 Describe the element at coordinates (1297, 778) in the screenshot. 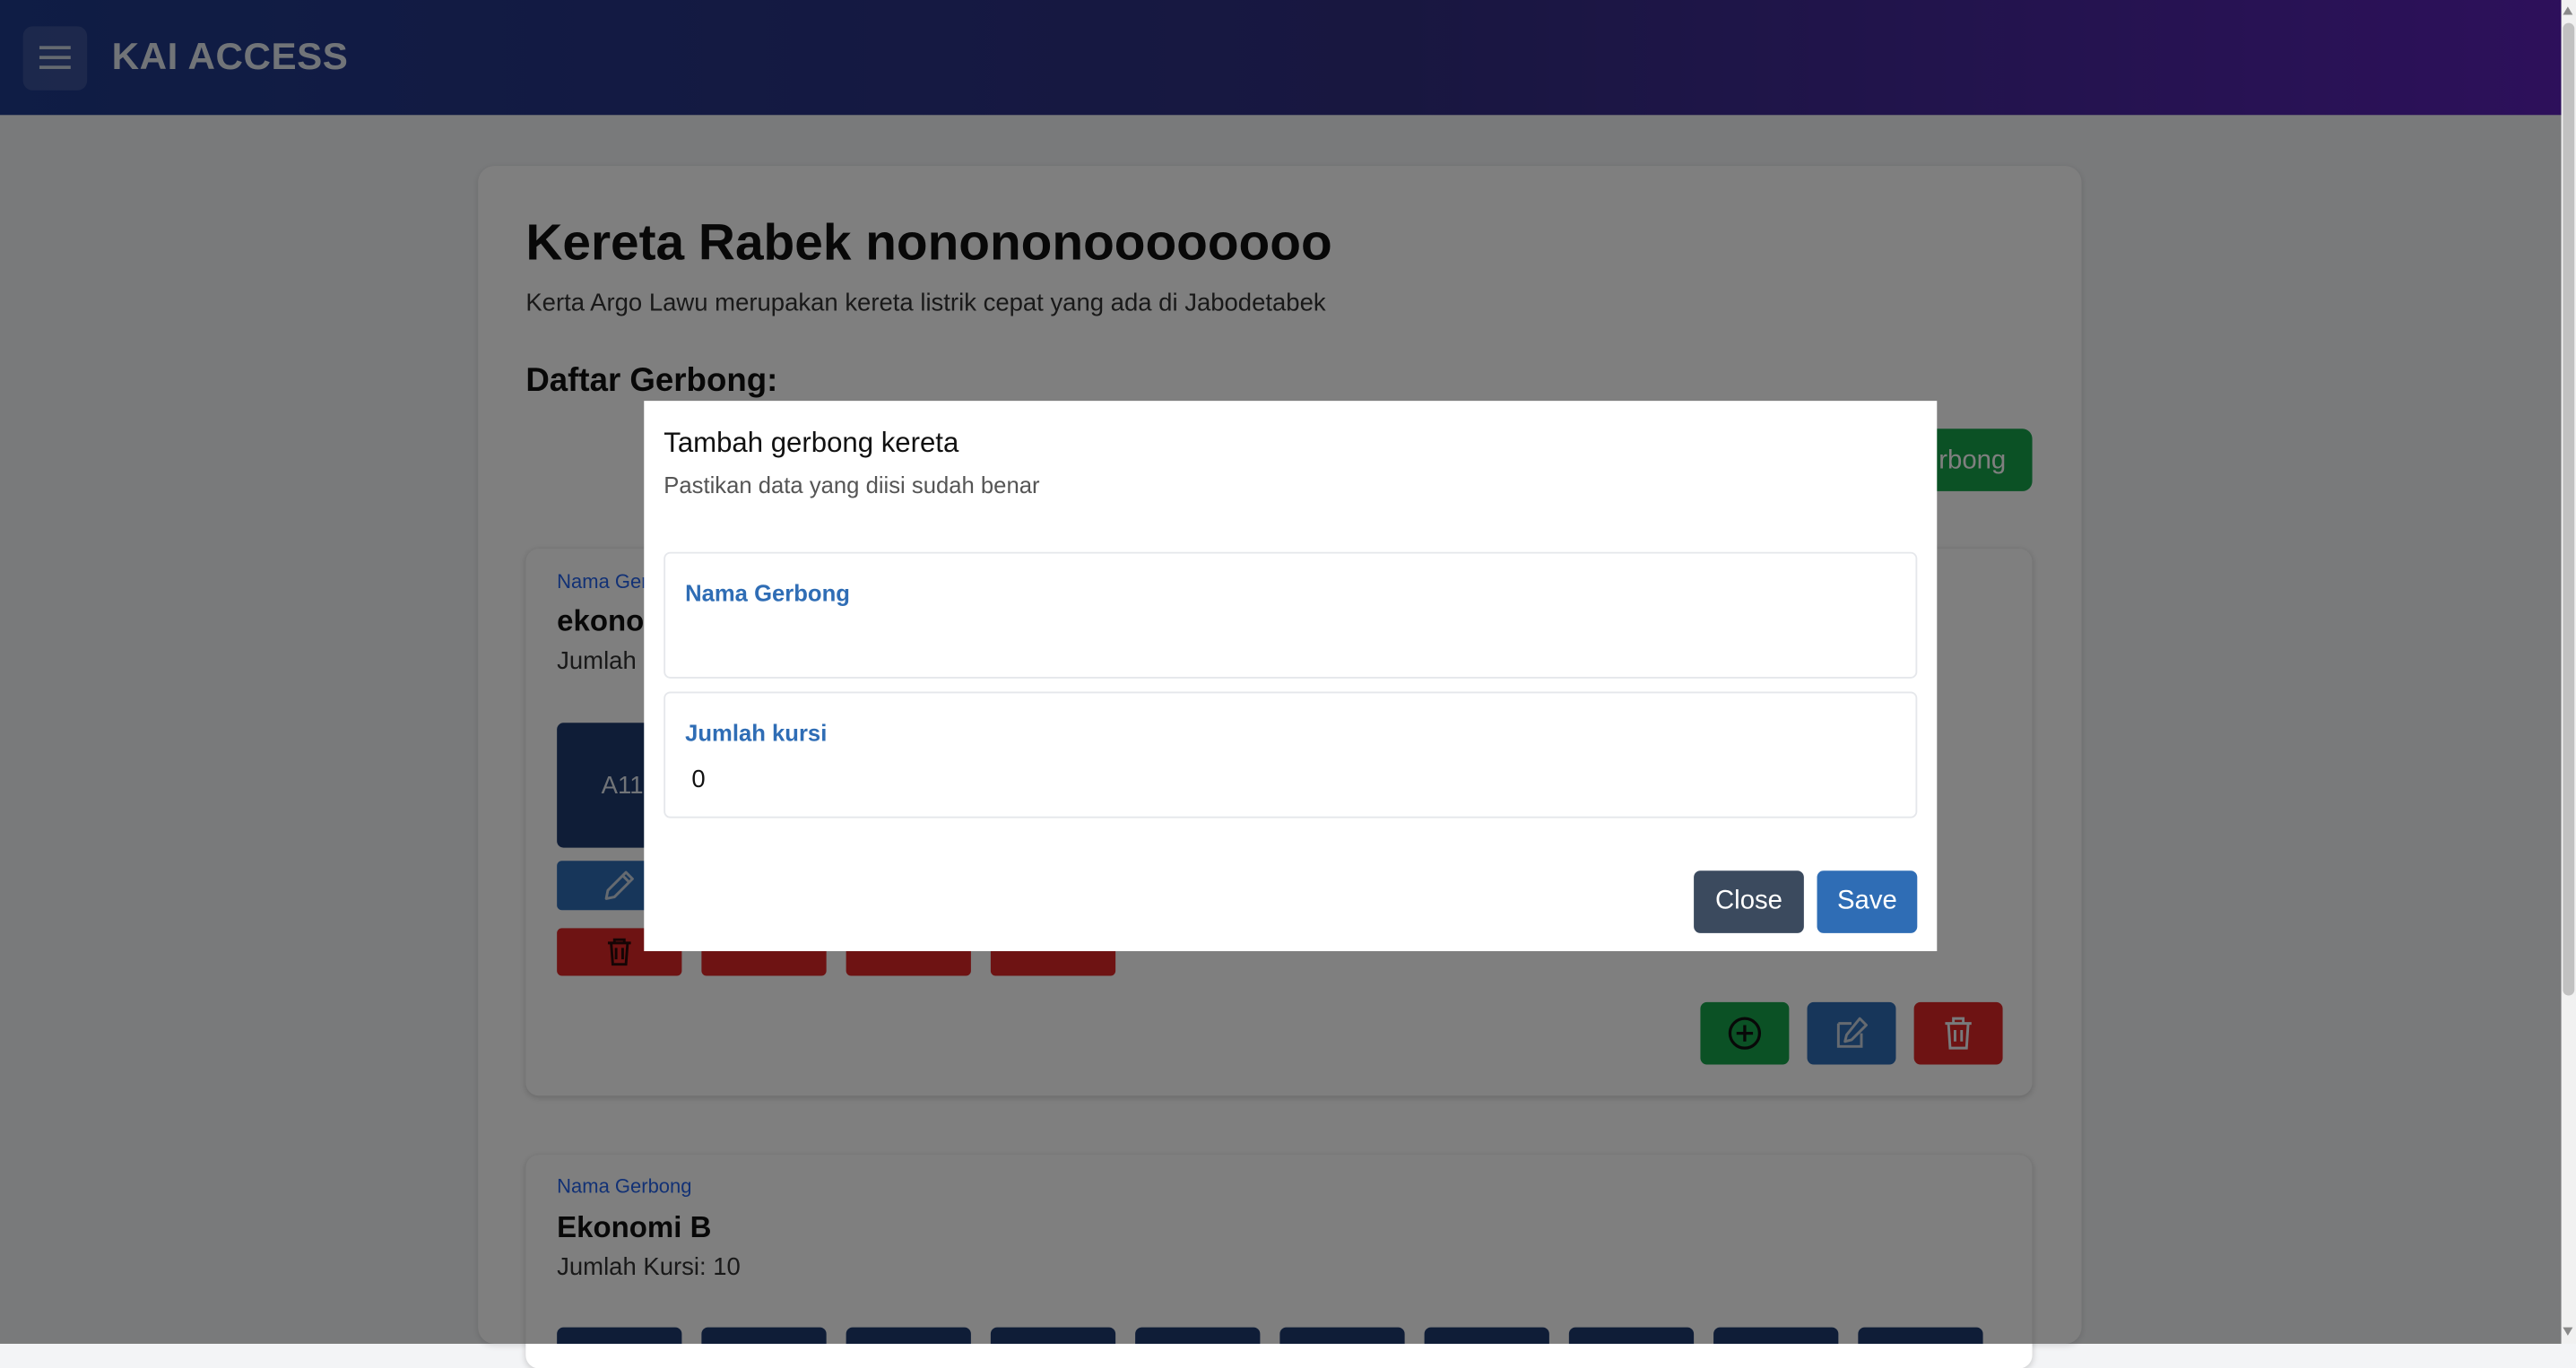

I see `jumlah-kursi-input` at that location.